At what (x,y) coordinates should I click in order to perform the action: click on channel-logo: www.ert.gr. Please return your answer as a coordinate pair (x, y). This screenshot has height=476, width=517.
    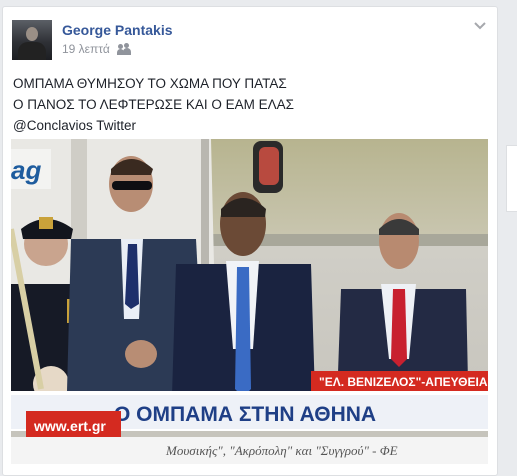
    Looking at the image, I should click on (69, 426).